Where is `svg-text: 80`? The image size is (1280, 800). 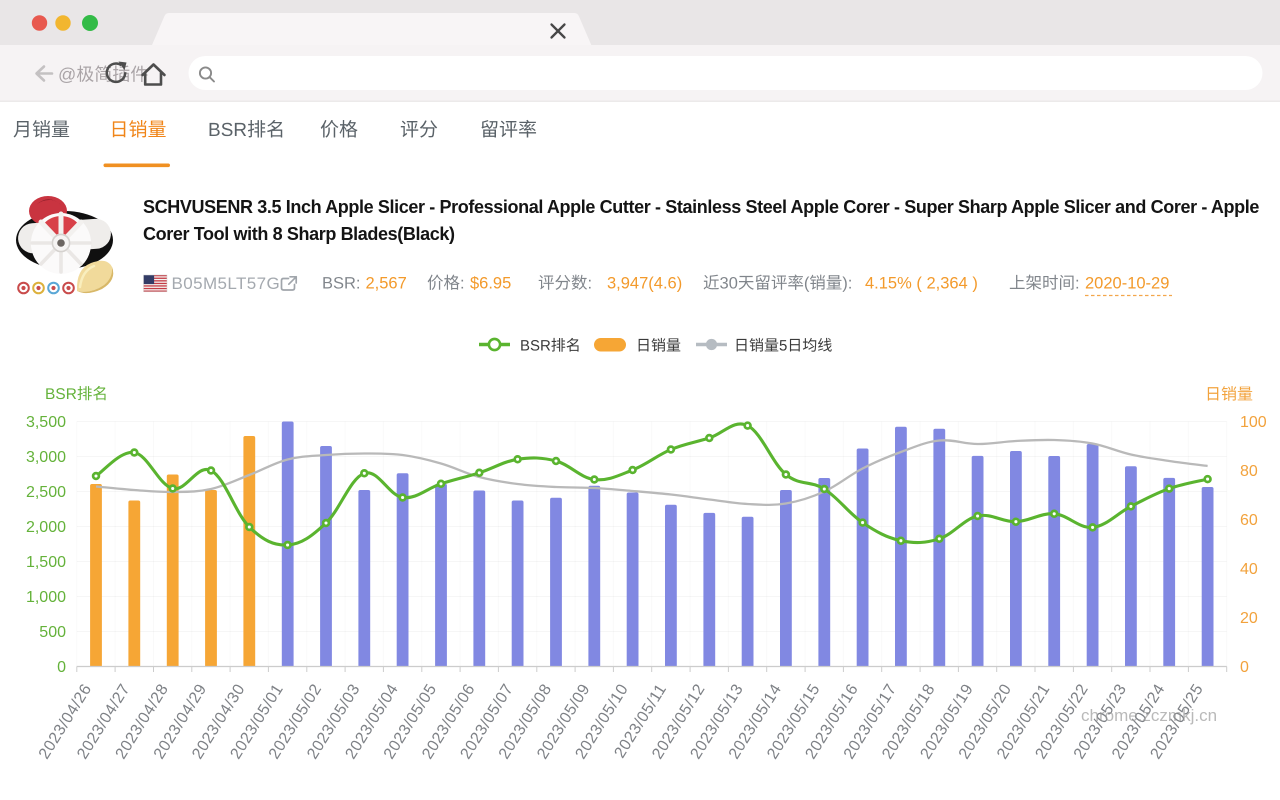
svg-text: 80 is located at coordinates (1249, 471).